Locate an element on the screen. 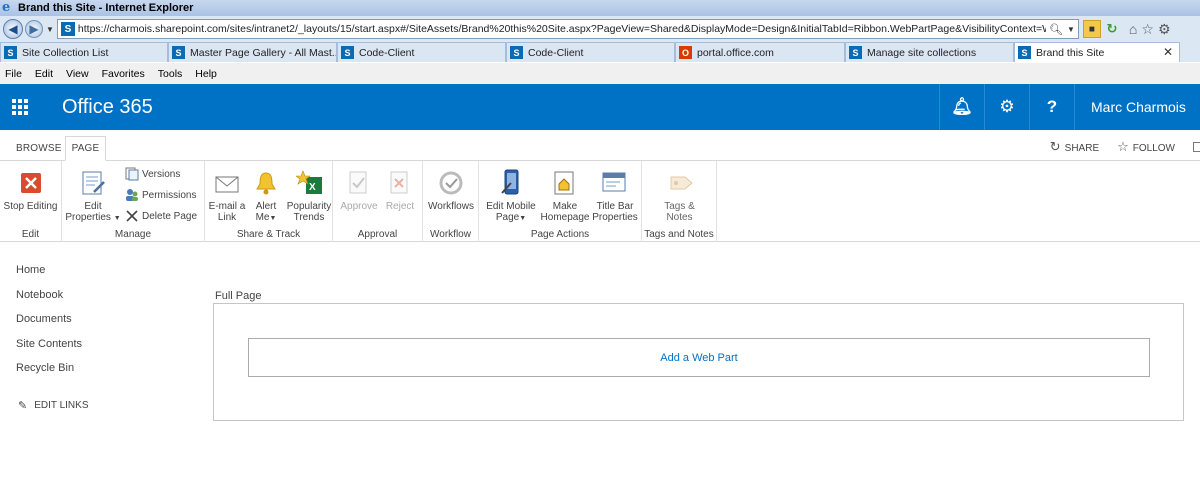 The height and width of the screenshot is (478, 1200). favorites-star-icon: ☆ is located at coordinates (1147, 29).